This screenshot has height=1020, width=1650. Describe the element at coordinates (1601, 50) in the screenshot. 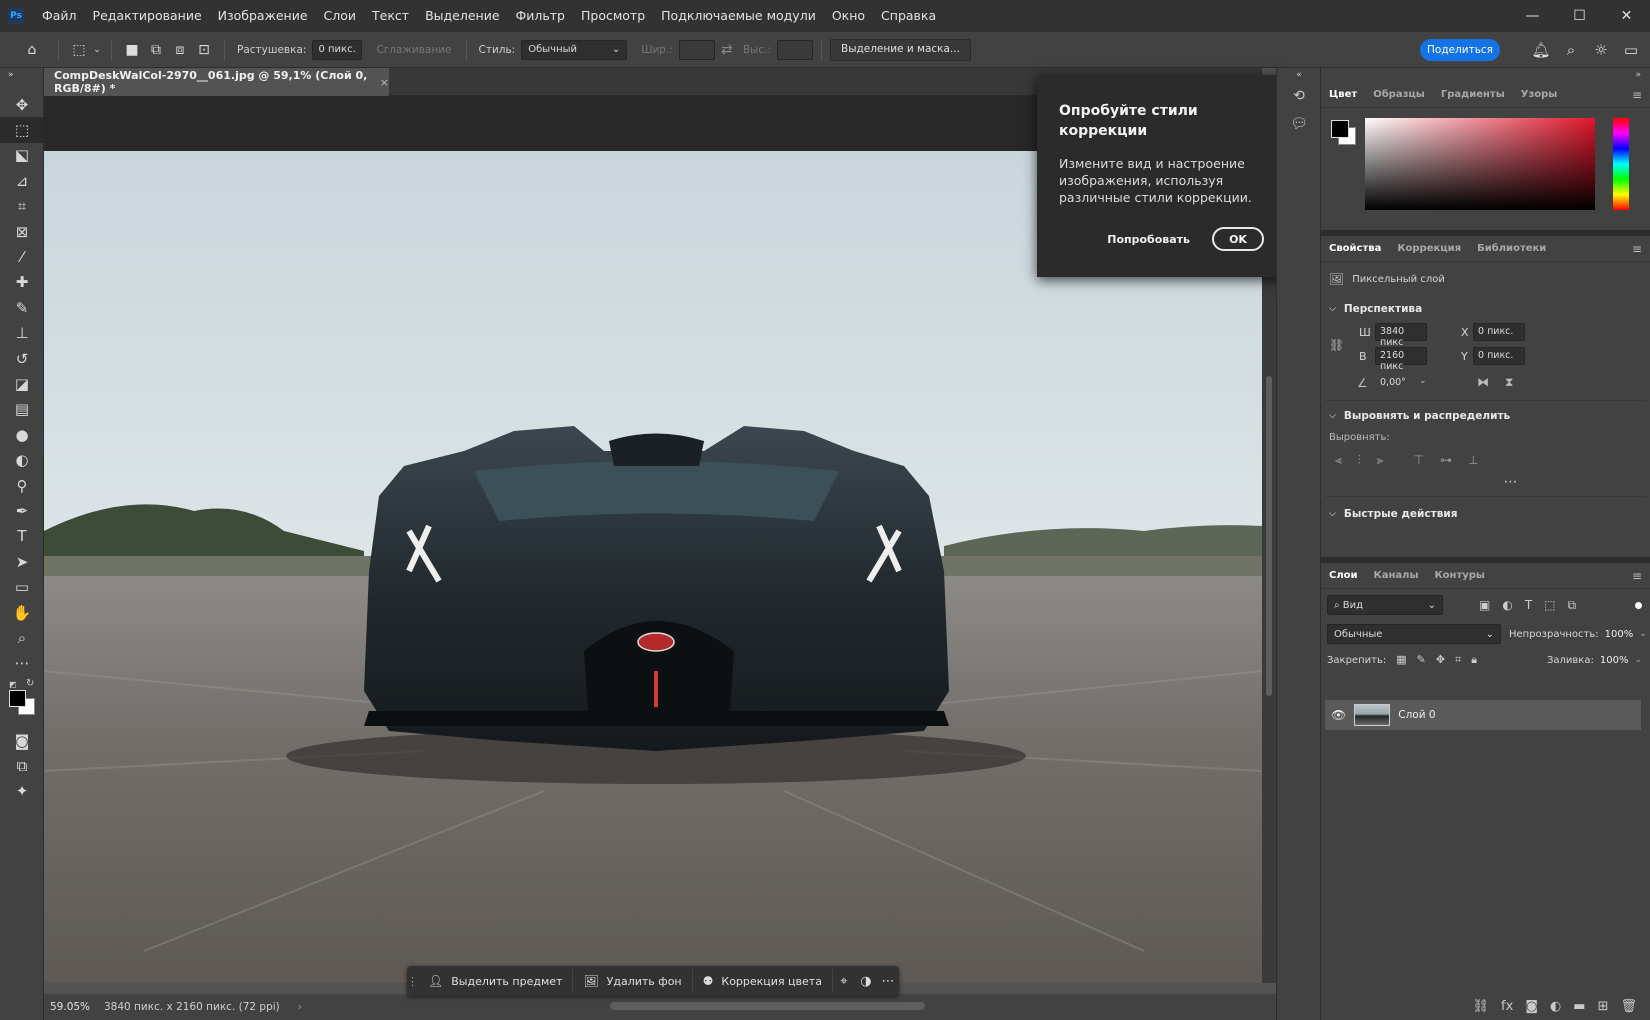

I see `lightbulb-icon: ☼` at that location.